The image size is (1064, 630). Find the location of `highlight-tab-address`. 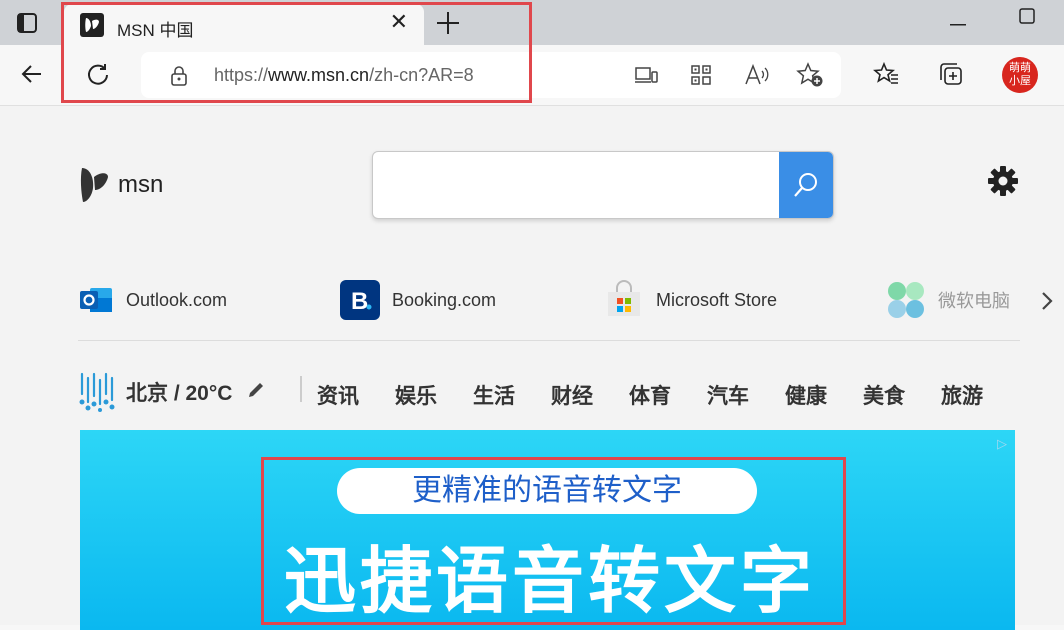

highlight-tab-address is located at coordinates (296, 52).